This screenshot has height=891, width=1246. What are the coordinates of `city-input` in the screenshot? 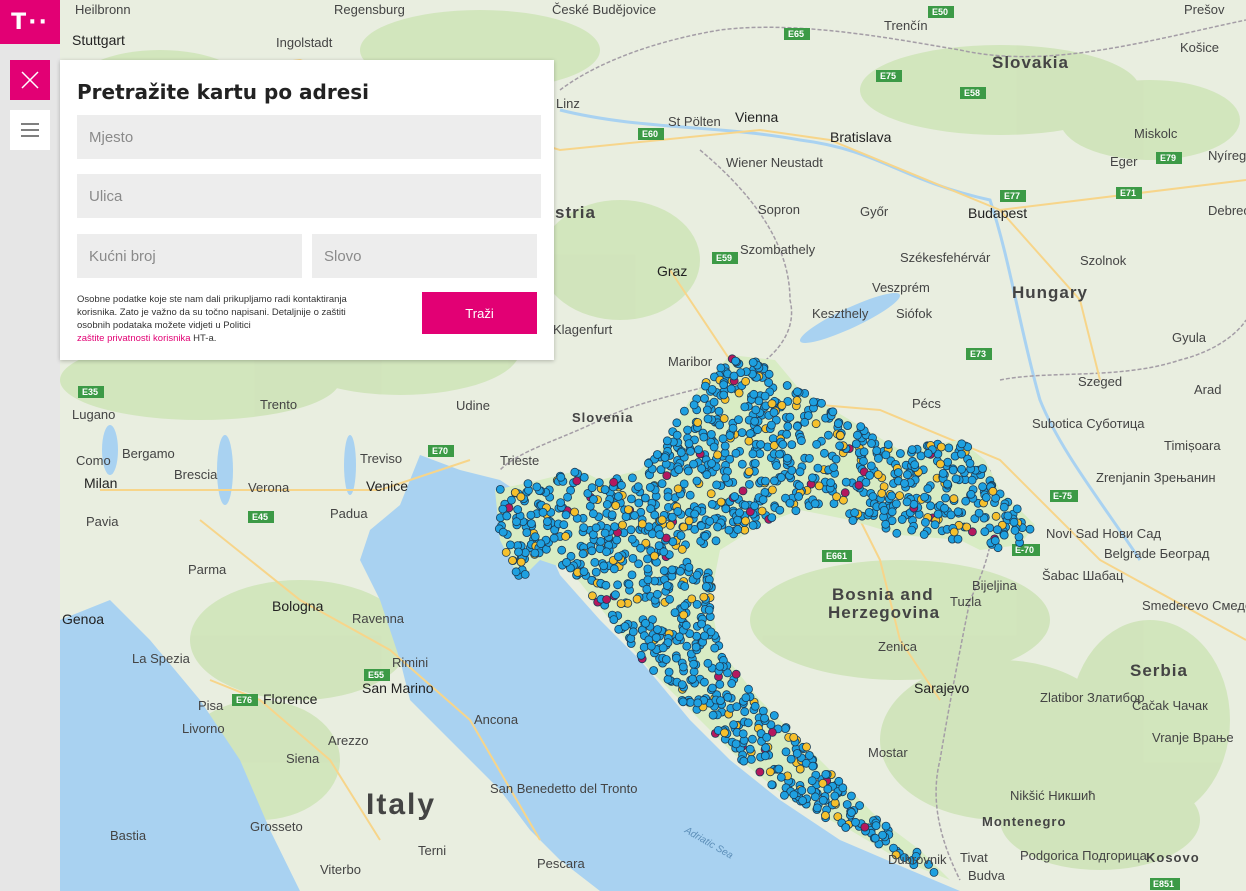 It's located at (309, 137).